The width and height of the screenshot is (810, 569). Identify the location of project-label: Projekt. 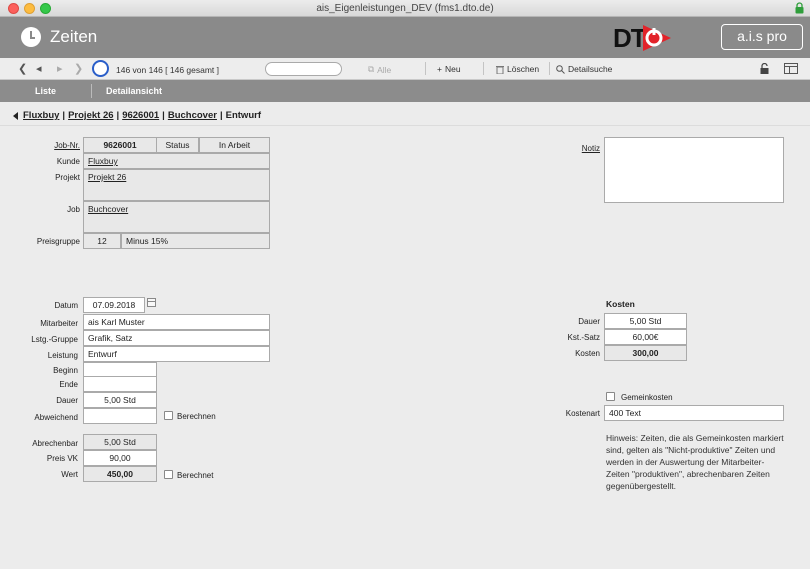
(67, 177).